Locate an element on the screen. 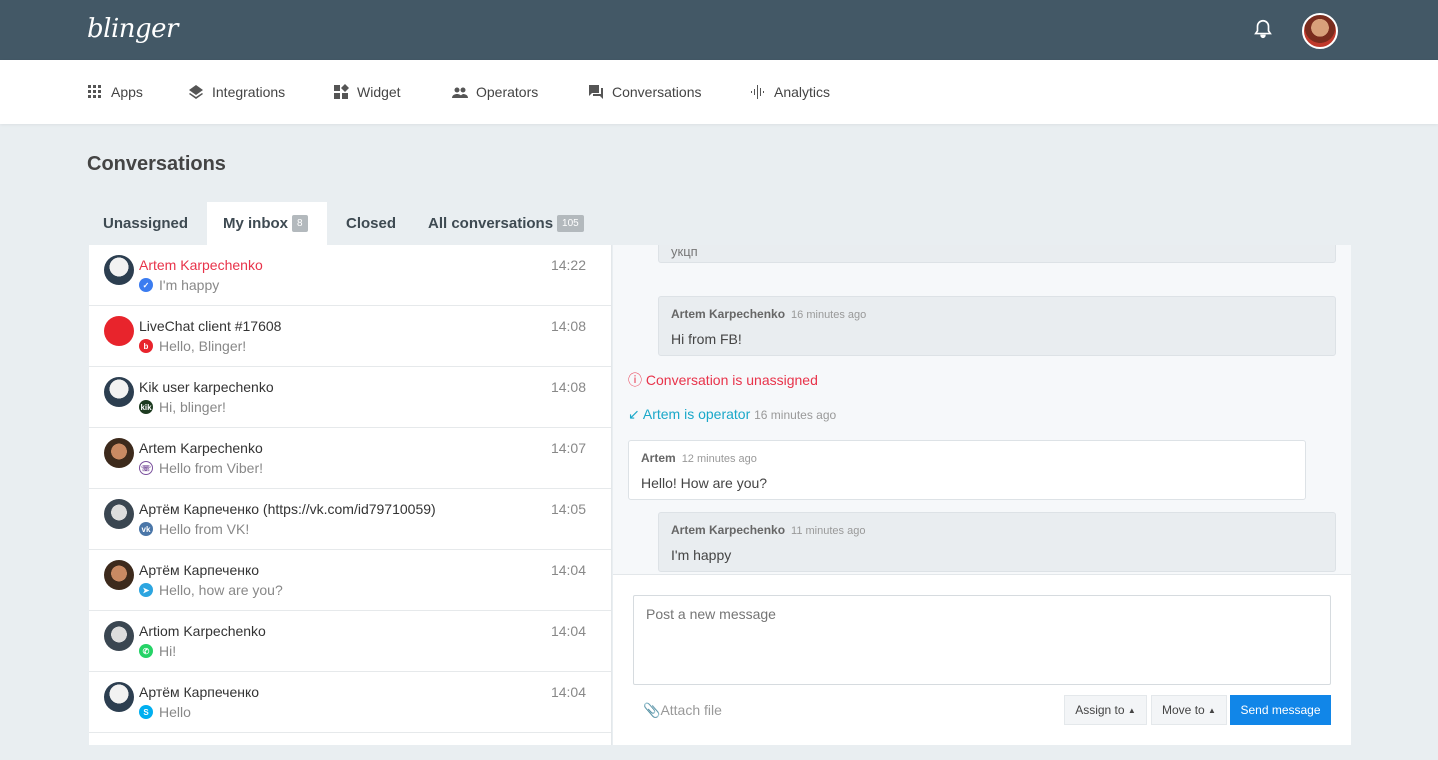 This screenshot has height=760, width=1438. nav-analytics: Analytics is located at coordinates (790, 92).